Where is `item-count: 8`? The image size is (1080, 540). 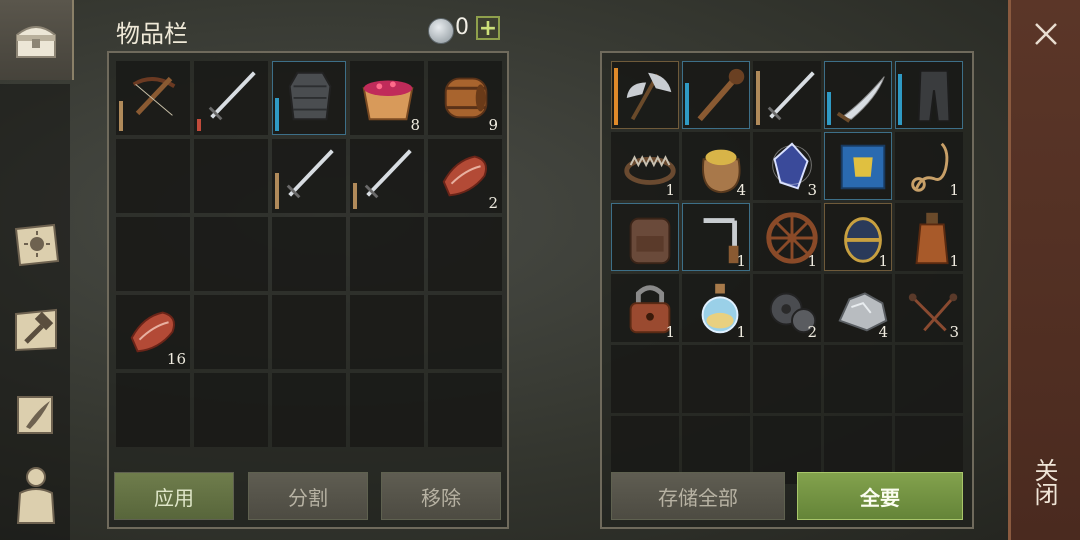
item-count: 8 is located at coordinates (415, 125).